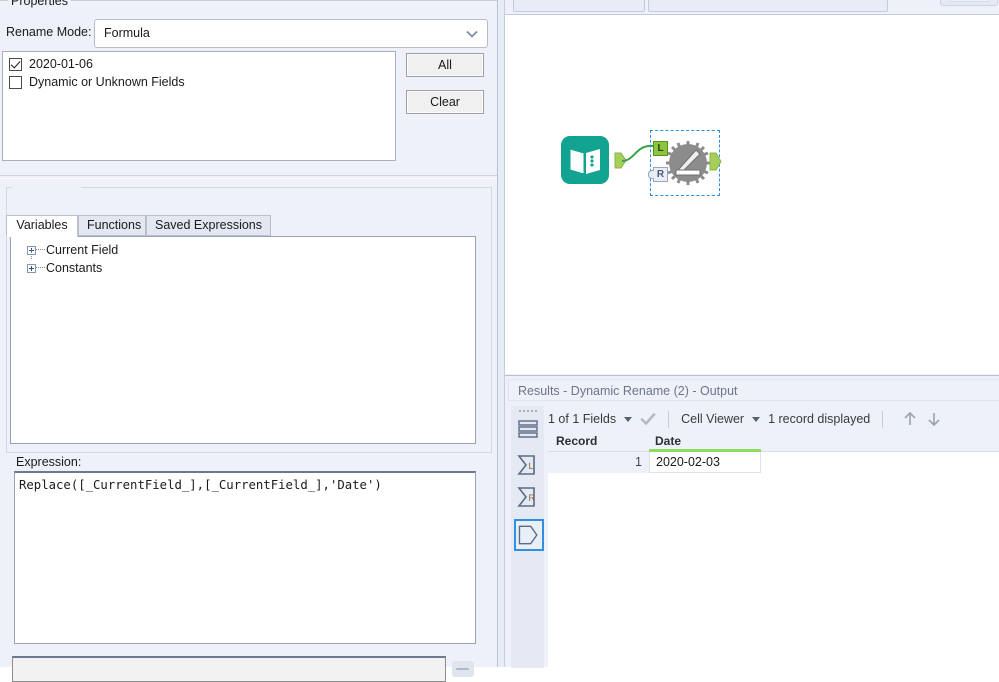 The height and width of the screenshot is (682, 999). Describe the element at coordinates (528, 465) in the screenshot. I see `sum-left-icon: L` at that location.